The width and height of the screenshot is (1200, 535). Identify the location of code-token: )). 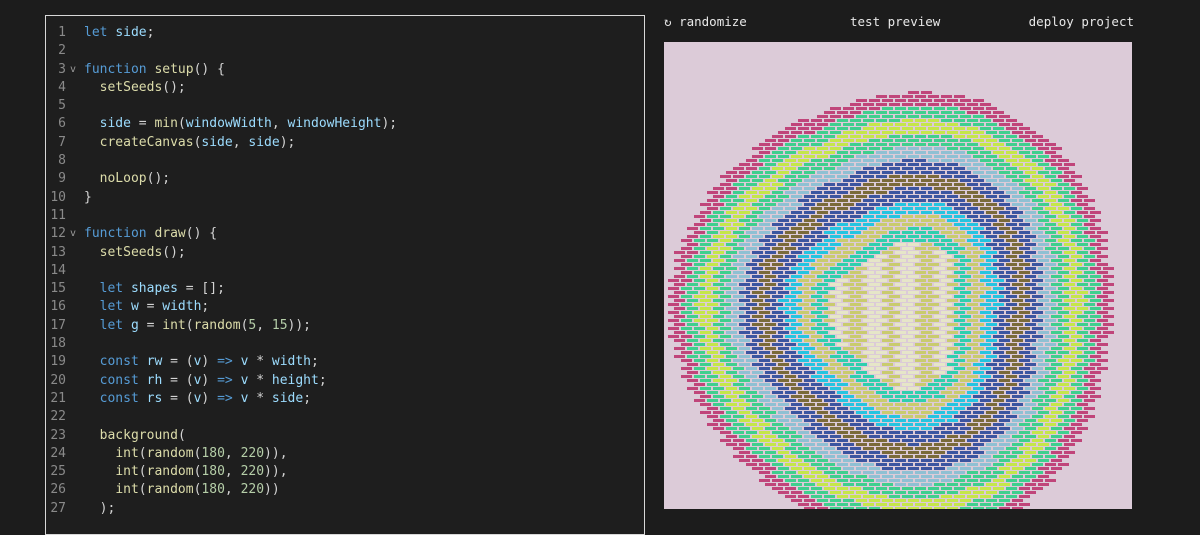
(272, 490).